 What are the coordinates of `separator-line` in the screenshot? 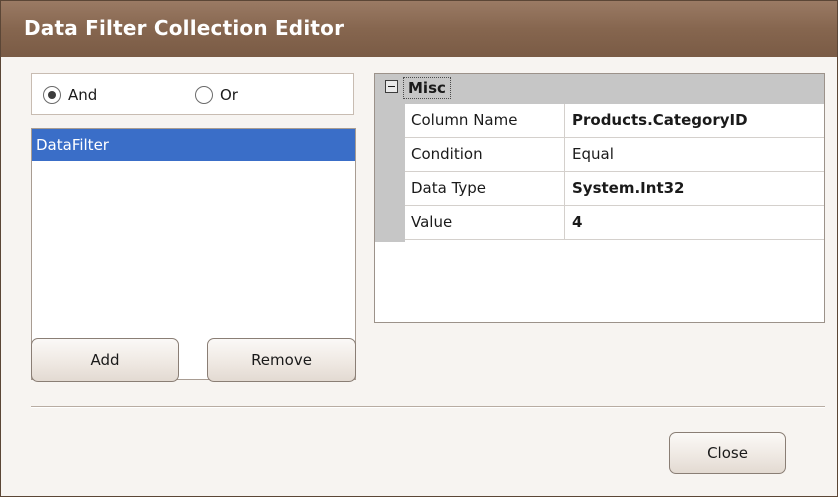 It's located at (428, 407).